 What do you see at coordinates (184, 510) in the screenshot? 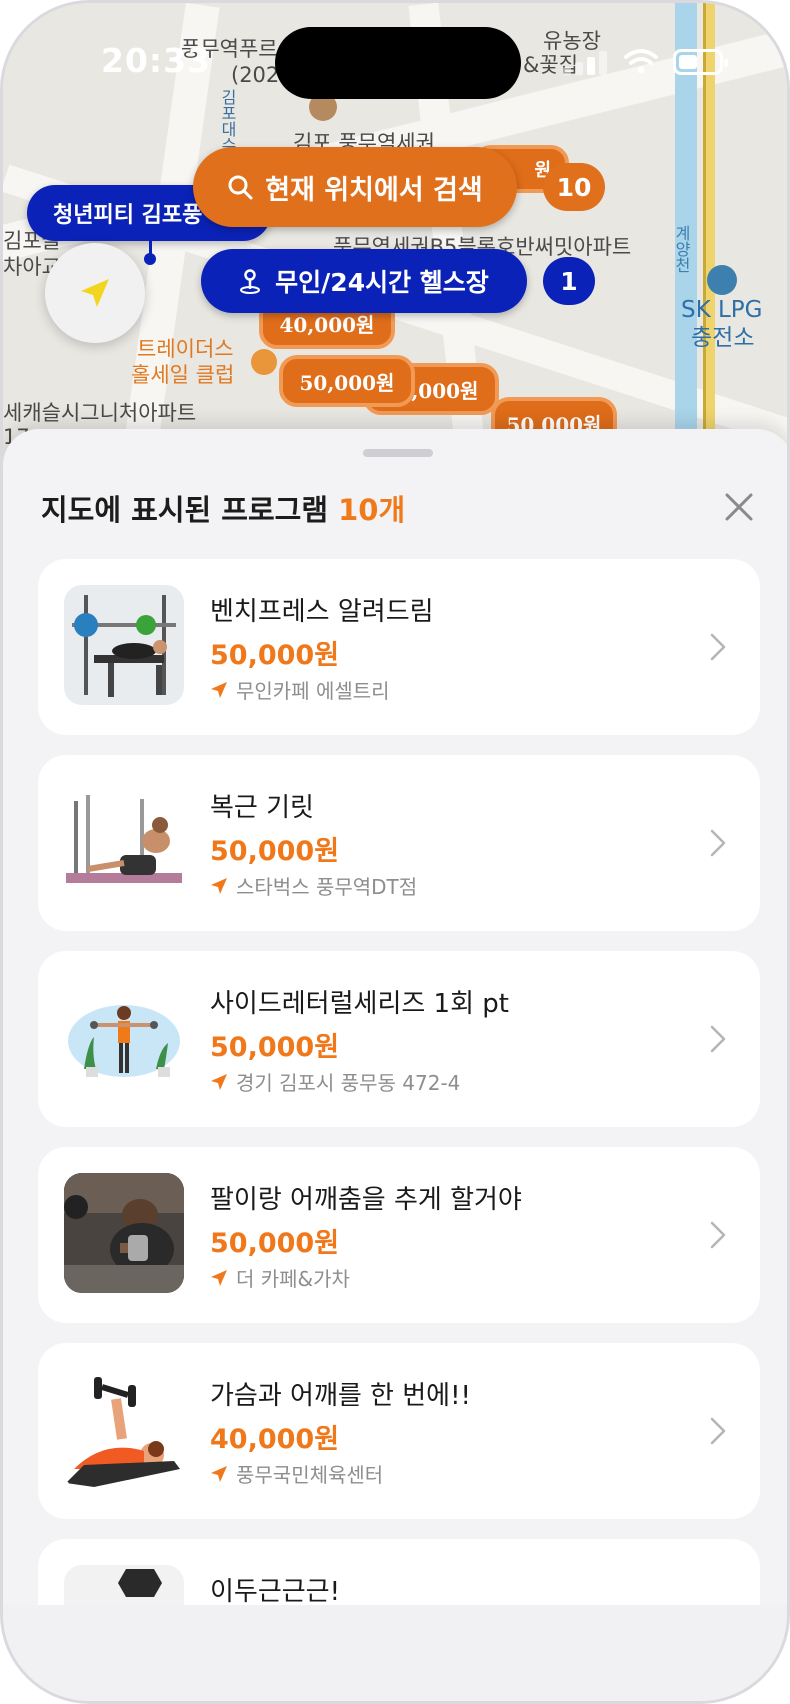
I see `sheet-title-text: 지도에 표시된 프로그램` at bounding box center [184, 510].